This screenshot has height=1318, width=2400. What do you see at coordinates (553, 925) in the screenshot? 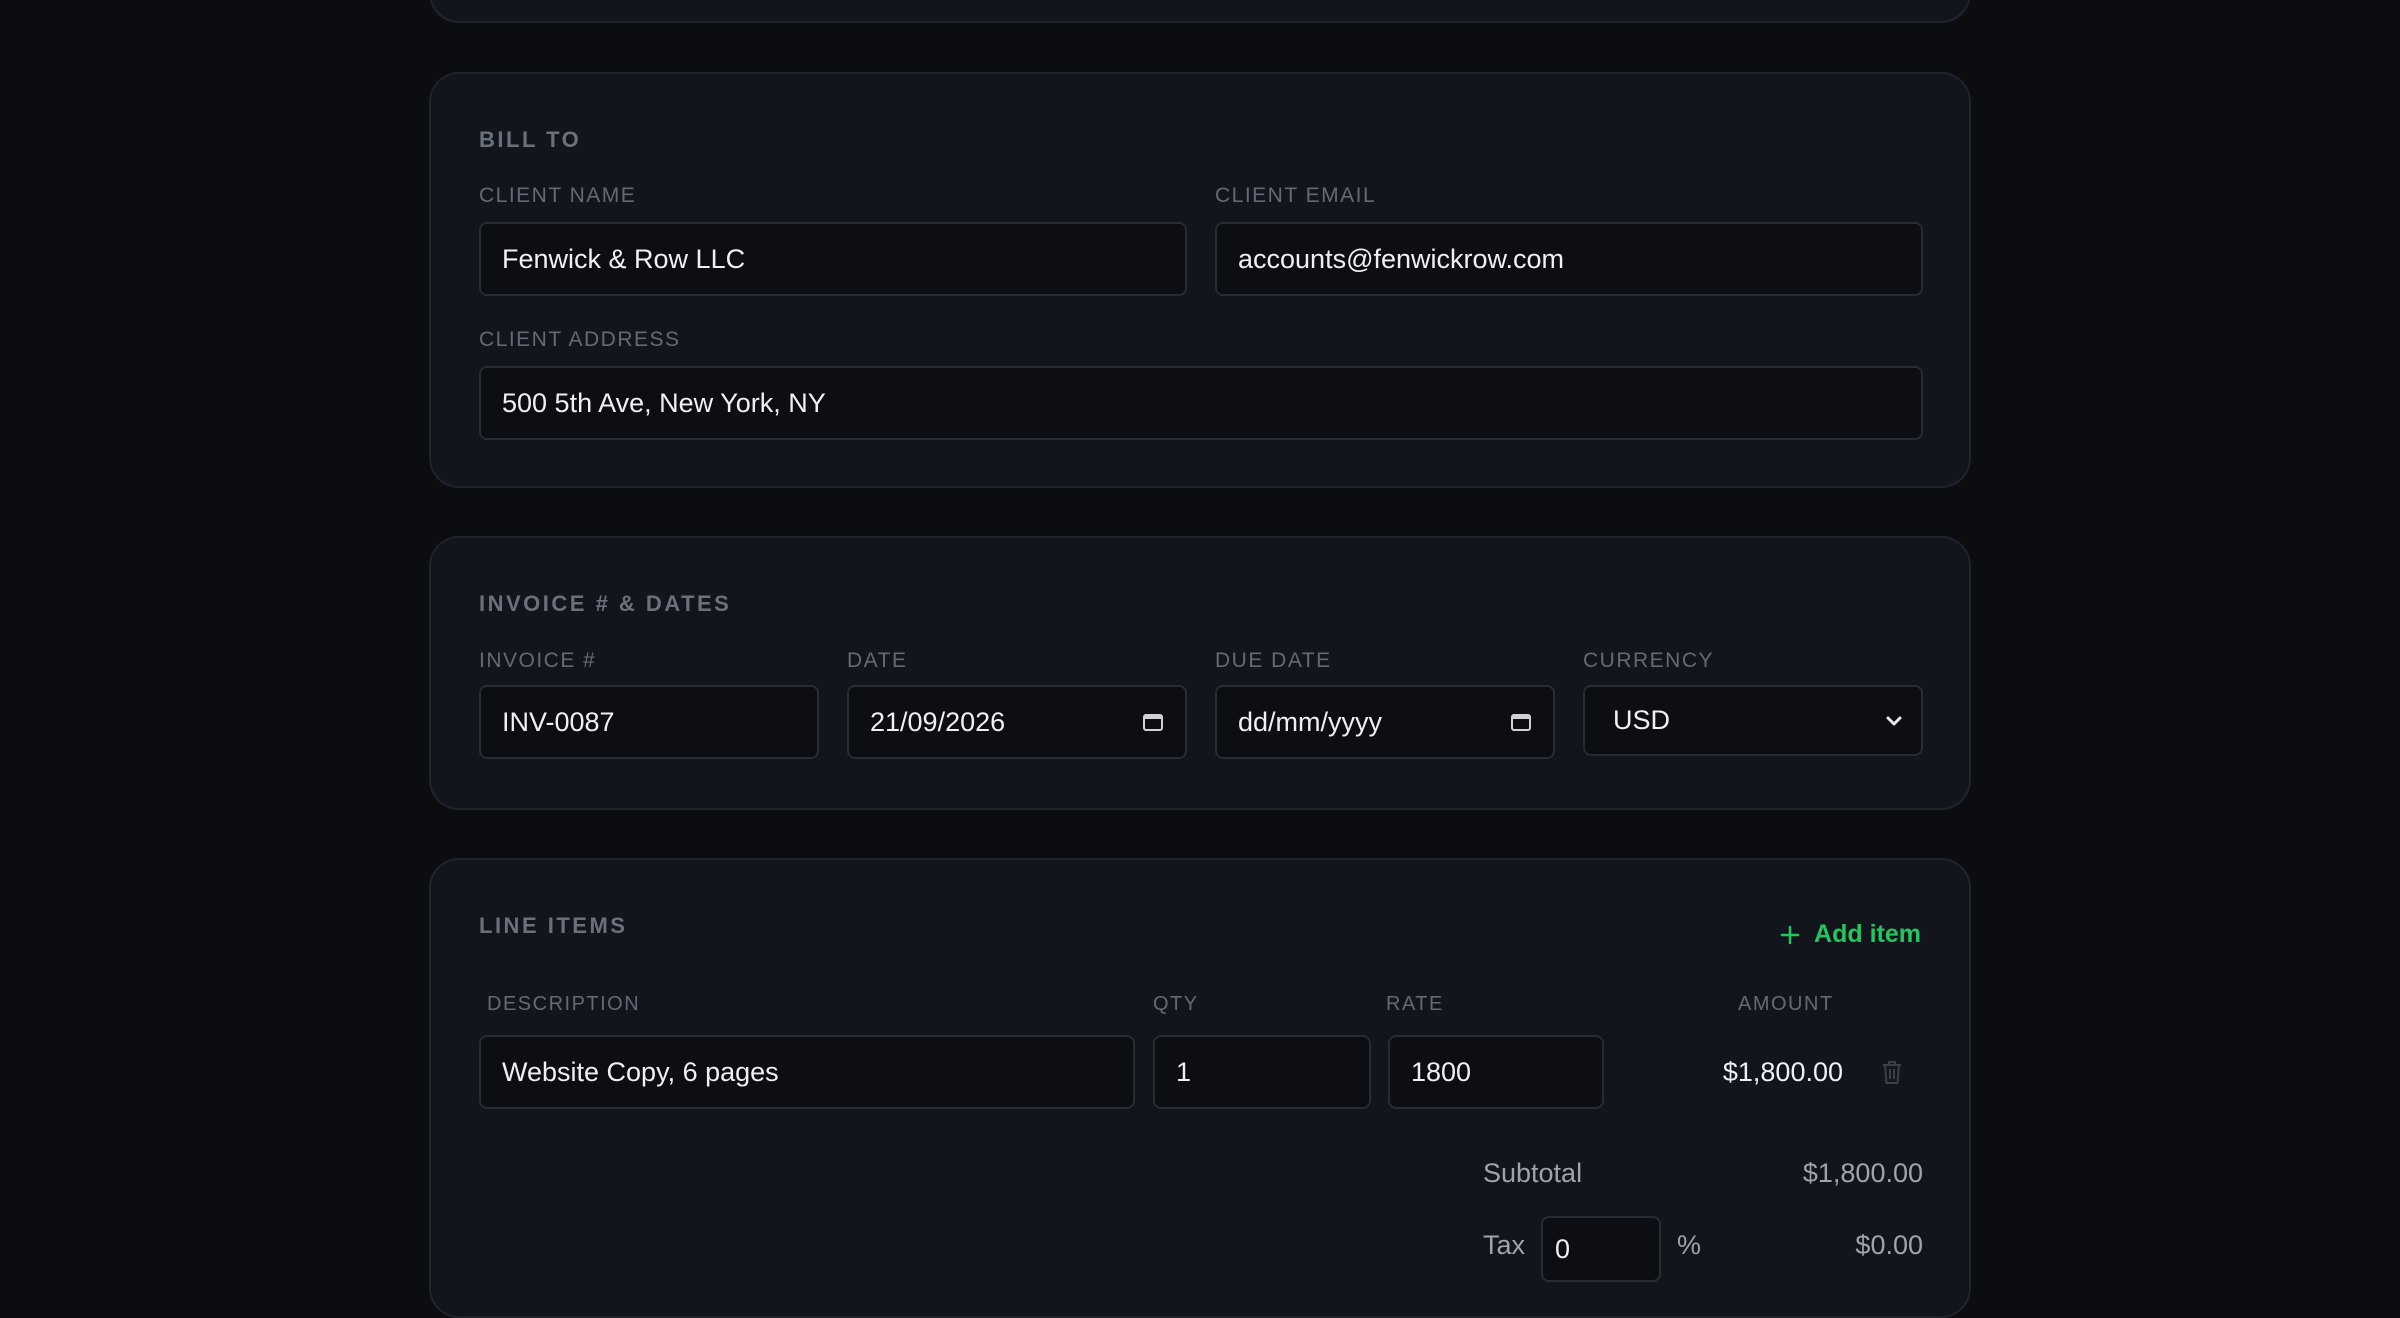
I see `line-items-title: LINE ITEMS` at bounding box center [553, 925].